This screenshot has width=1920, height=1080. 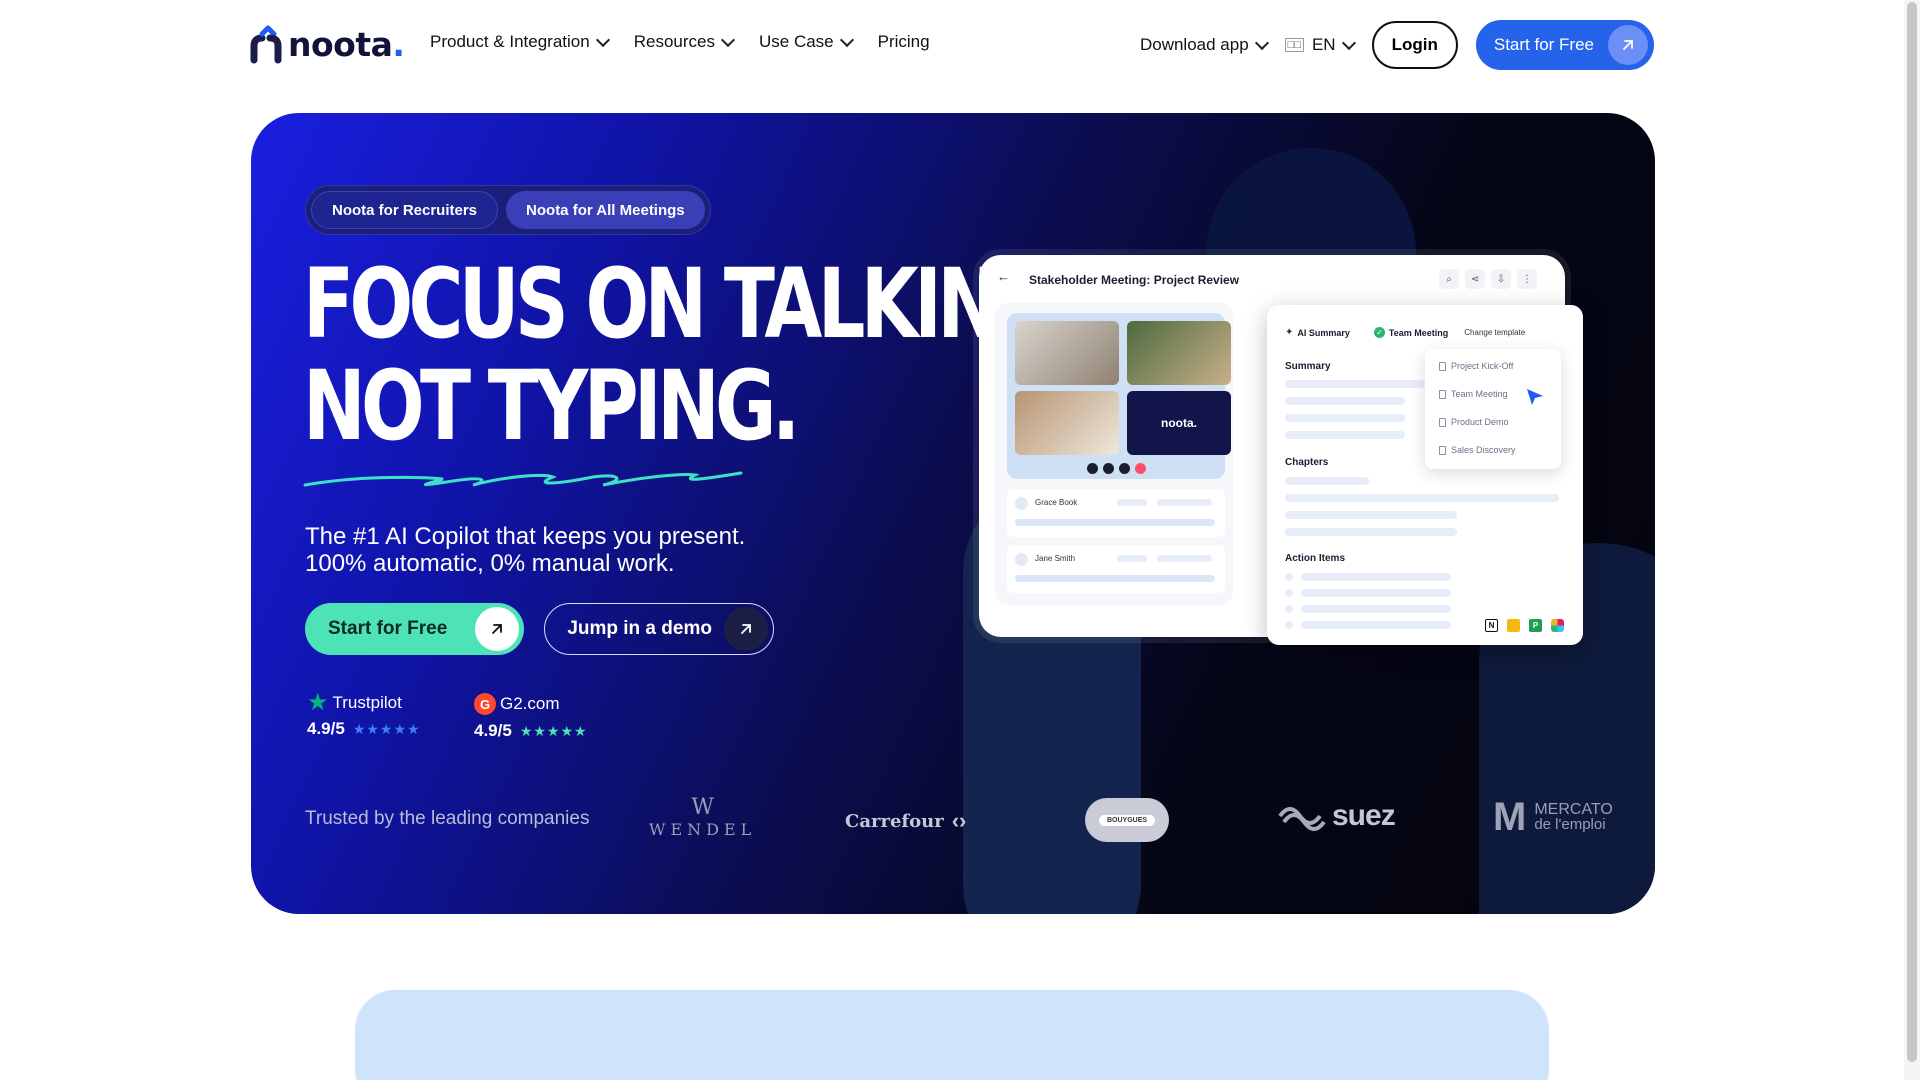 What do you see at coordinates (1513, 625) in the screenshot?
I see `google-docs-icon` at bounding box center [1513, 625].